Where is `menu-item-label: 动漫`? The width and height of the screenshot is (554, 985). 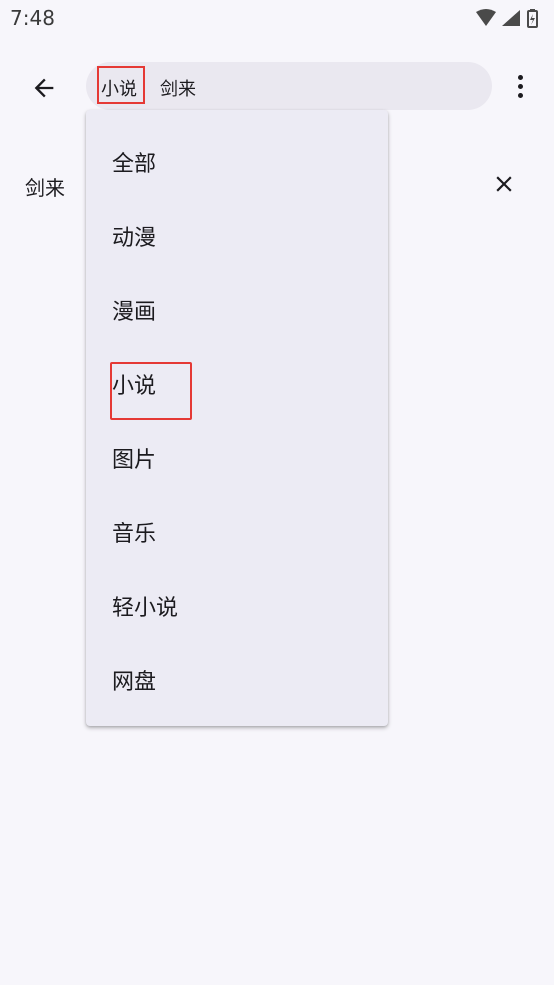 menu-item-label: 动漫 is located at coordinates (134, 238).